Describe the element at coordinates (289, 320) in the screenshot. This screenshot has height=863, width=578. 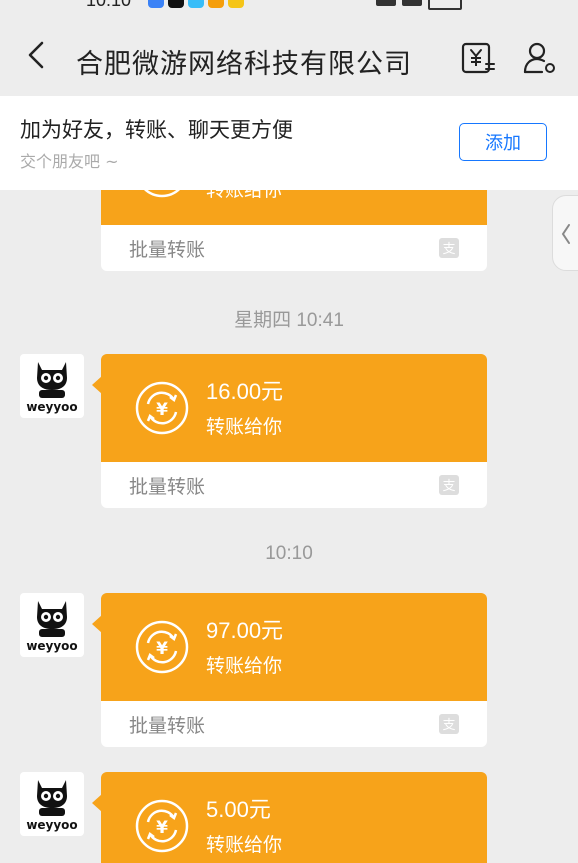
I see `message-timestamp: 星期四 10:41` at that location.